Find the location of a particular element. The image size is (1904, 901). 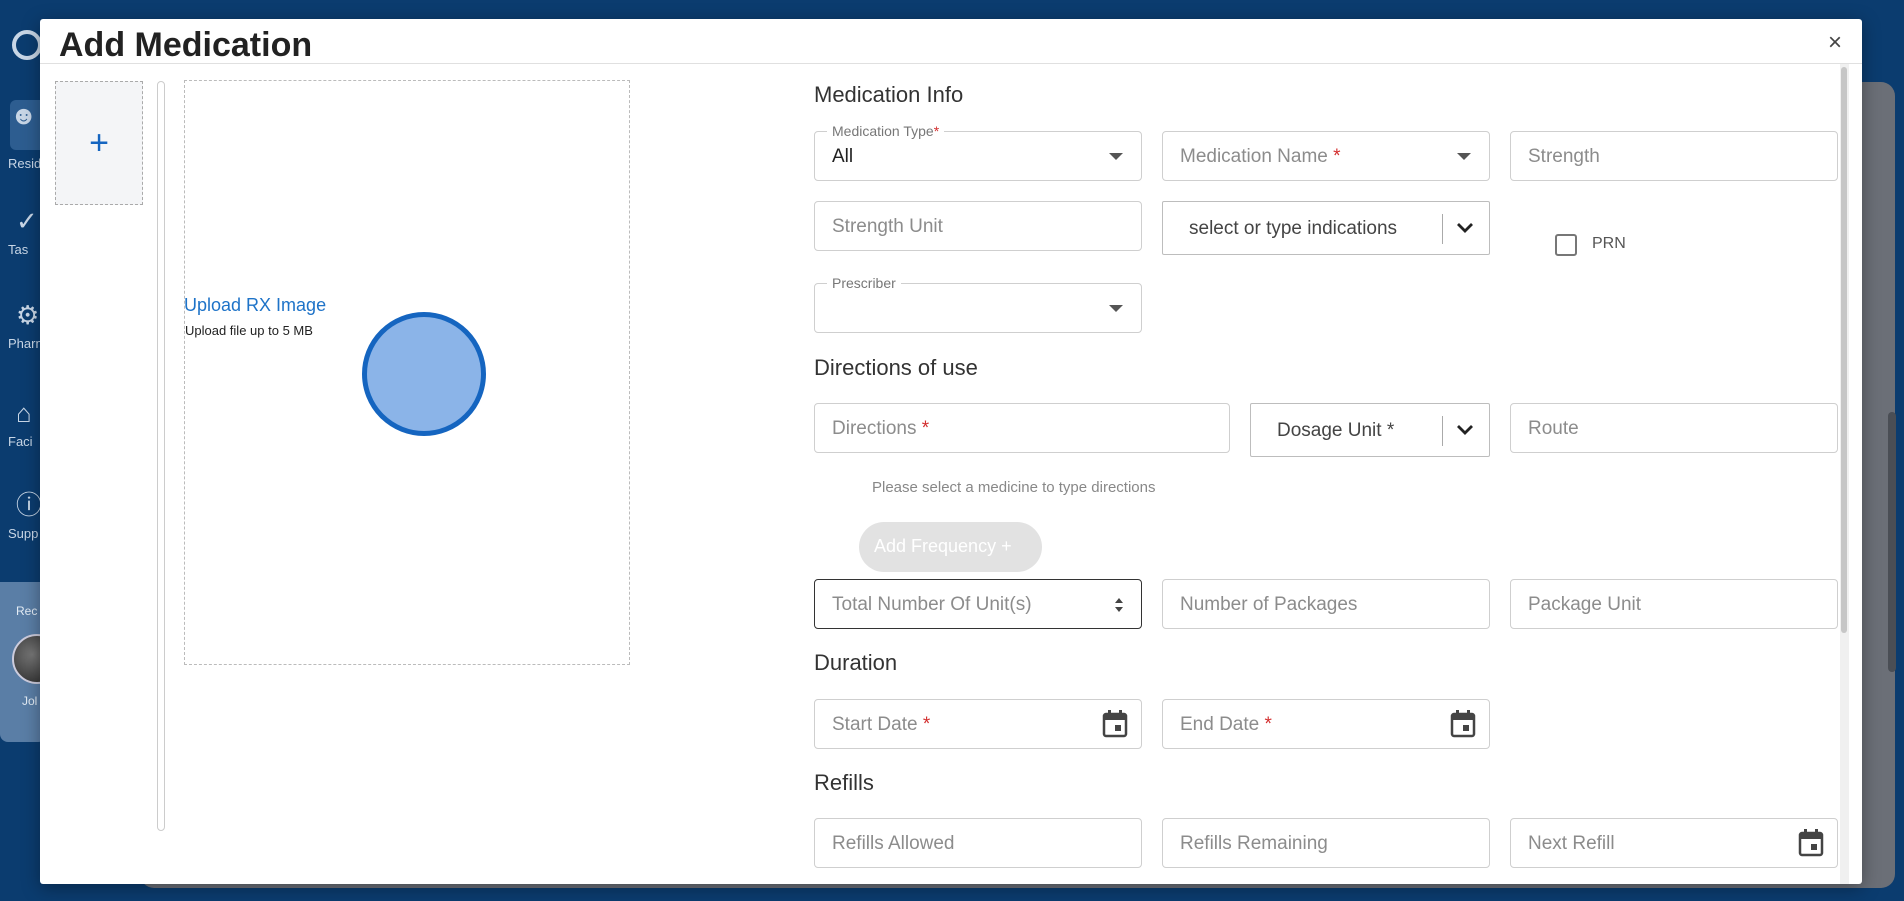

package-unit-input: Package Unit is located at coordinates (1674, 604).